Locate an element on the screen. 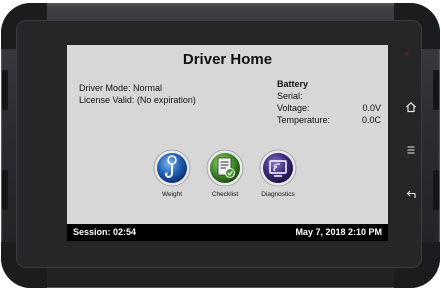 The height and width of the screenshot is (290, 441). status-led is located at coordinates (407, 54).